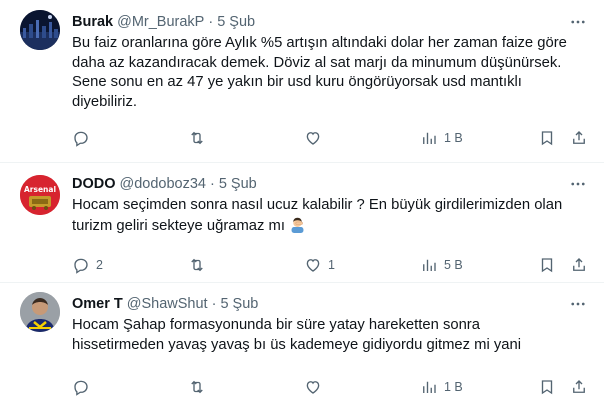 Image resolution: width=604 pixels, height=401 pixels. Describe the element at coordinates (330, 304) in the screenshot. I see `tweet-header: Omer T @ShawShut · 5 Şub` at that location.